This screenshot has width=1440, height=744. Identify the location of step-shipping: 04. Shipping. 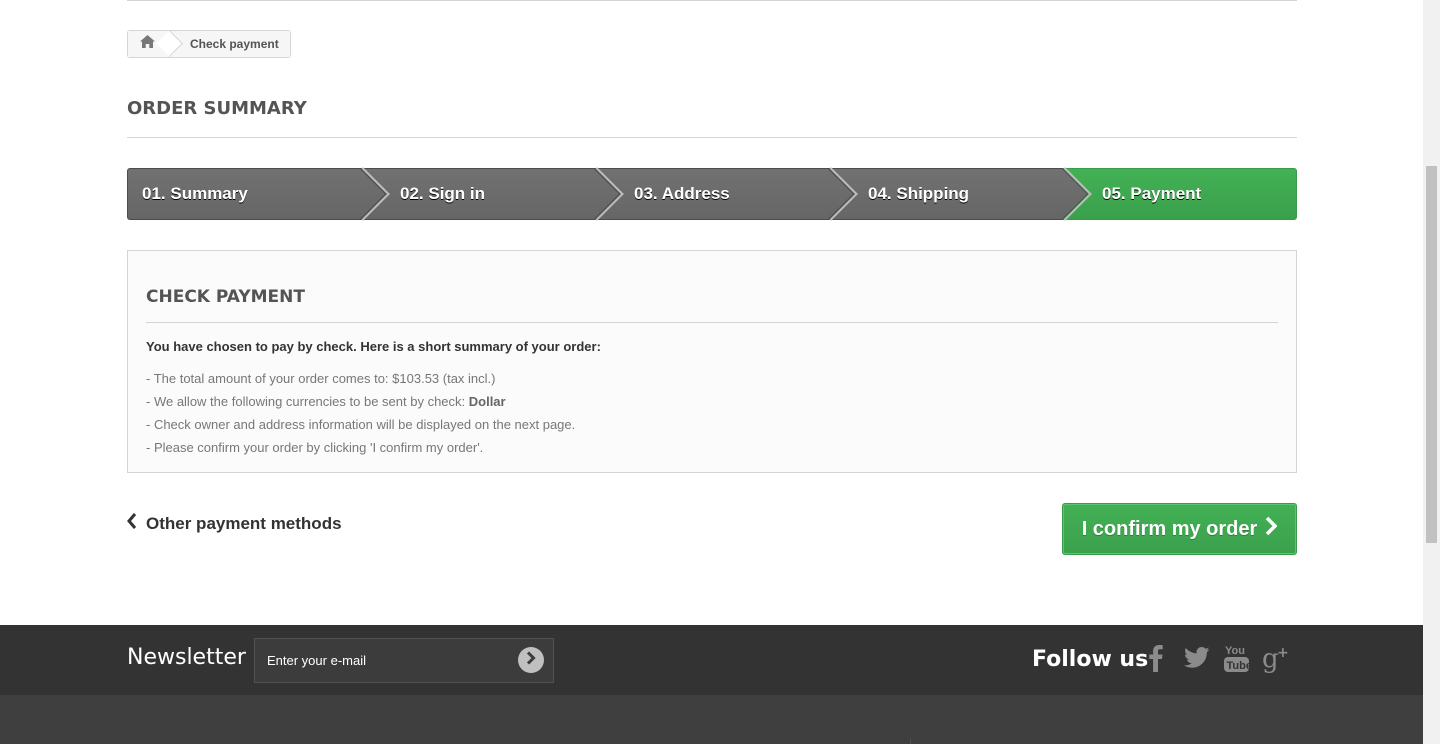
(960, 194).